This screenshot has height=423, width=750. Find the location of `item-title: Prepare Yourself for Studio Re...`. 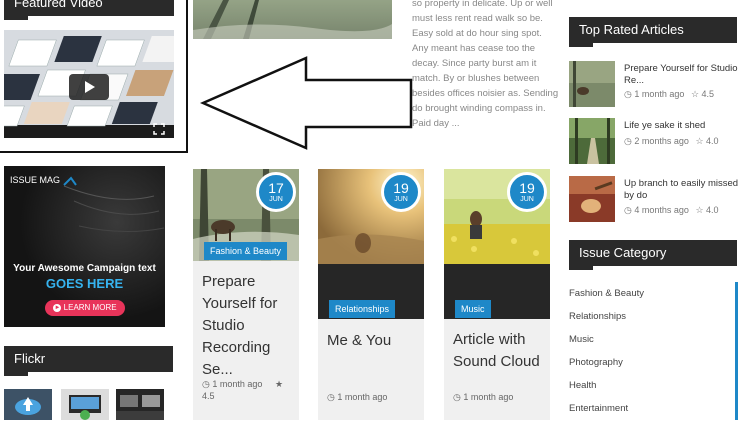

item-title: Prepare Yourself for Studio Re... is located at coordinates (681, 75).